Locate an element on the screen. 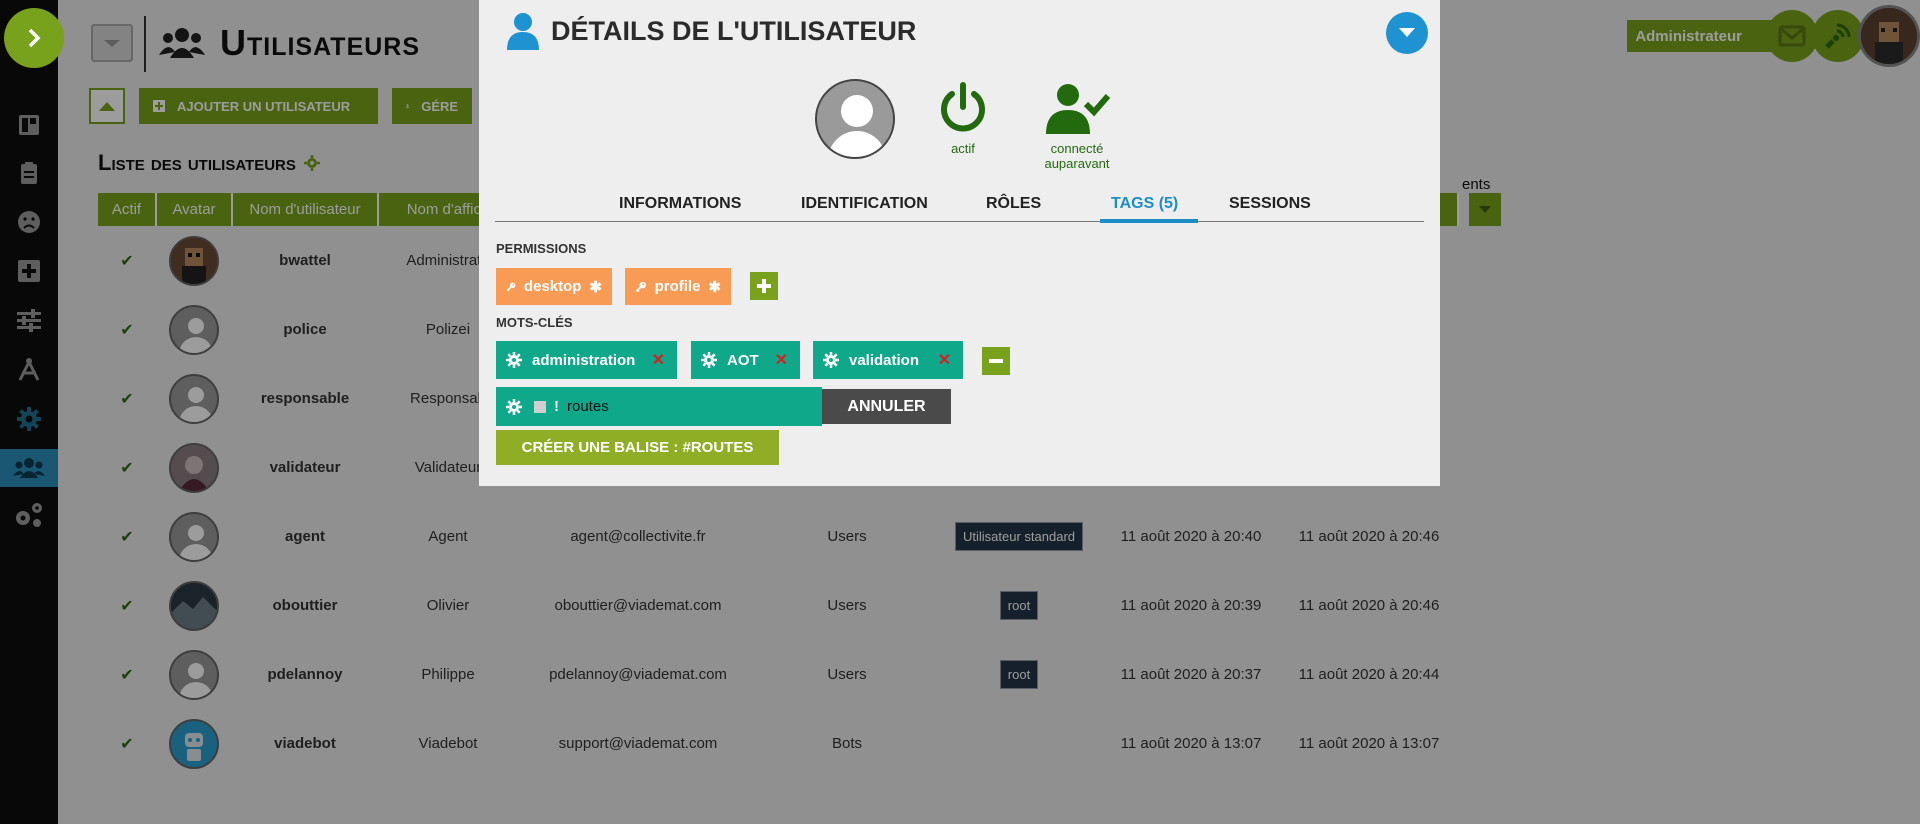  keywords-label: MOTS-CLÉS is located at coordinates (534, 322).